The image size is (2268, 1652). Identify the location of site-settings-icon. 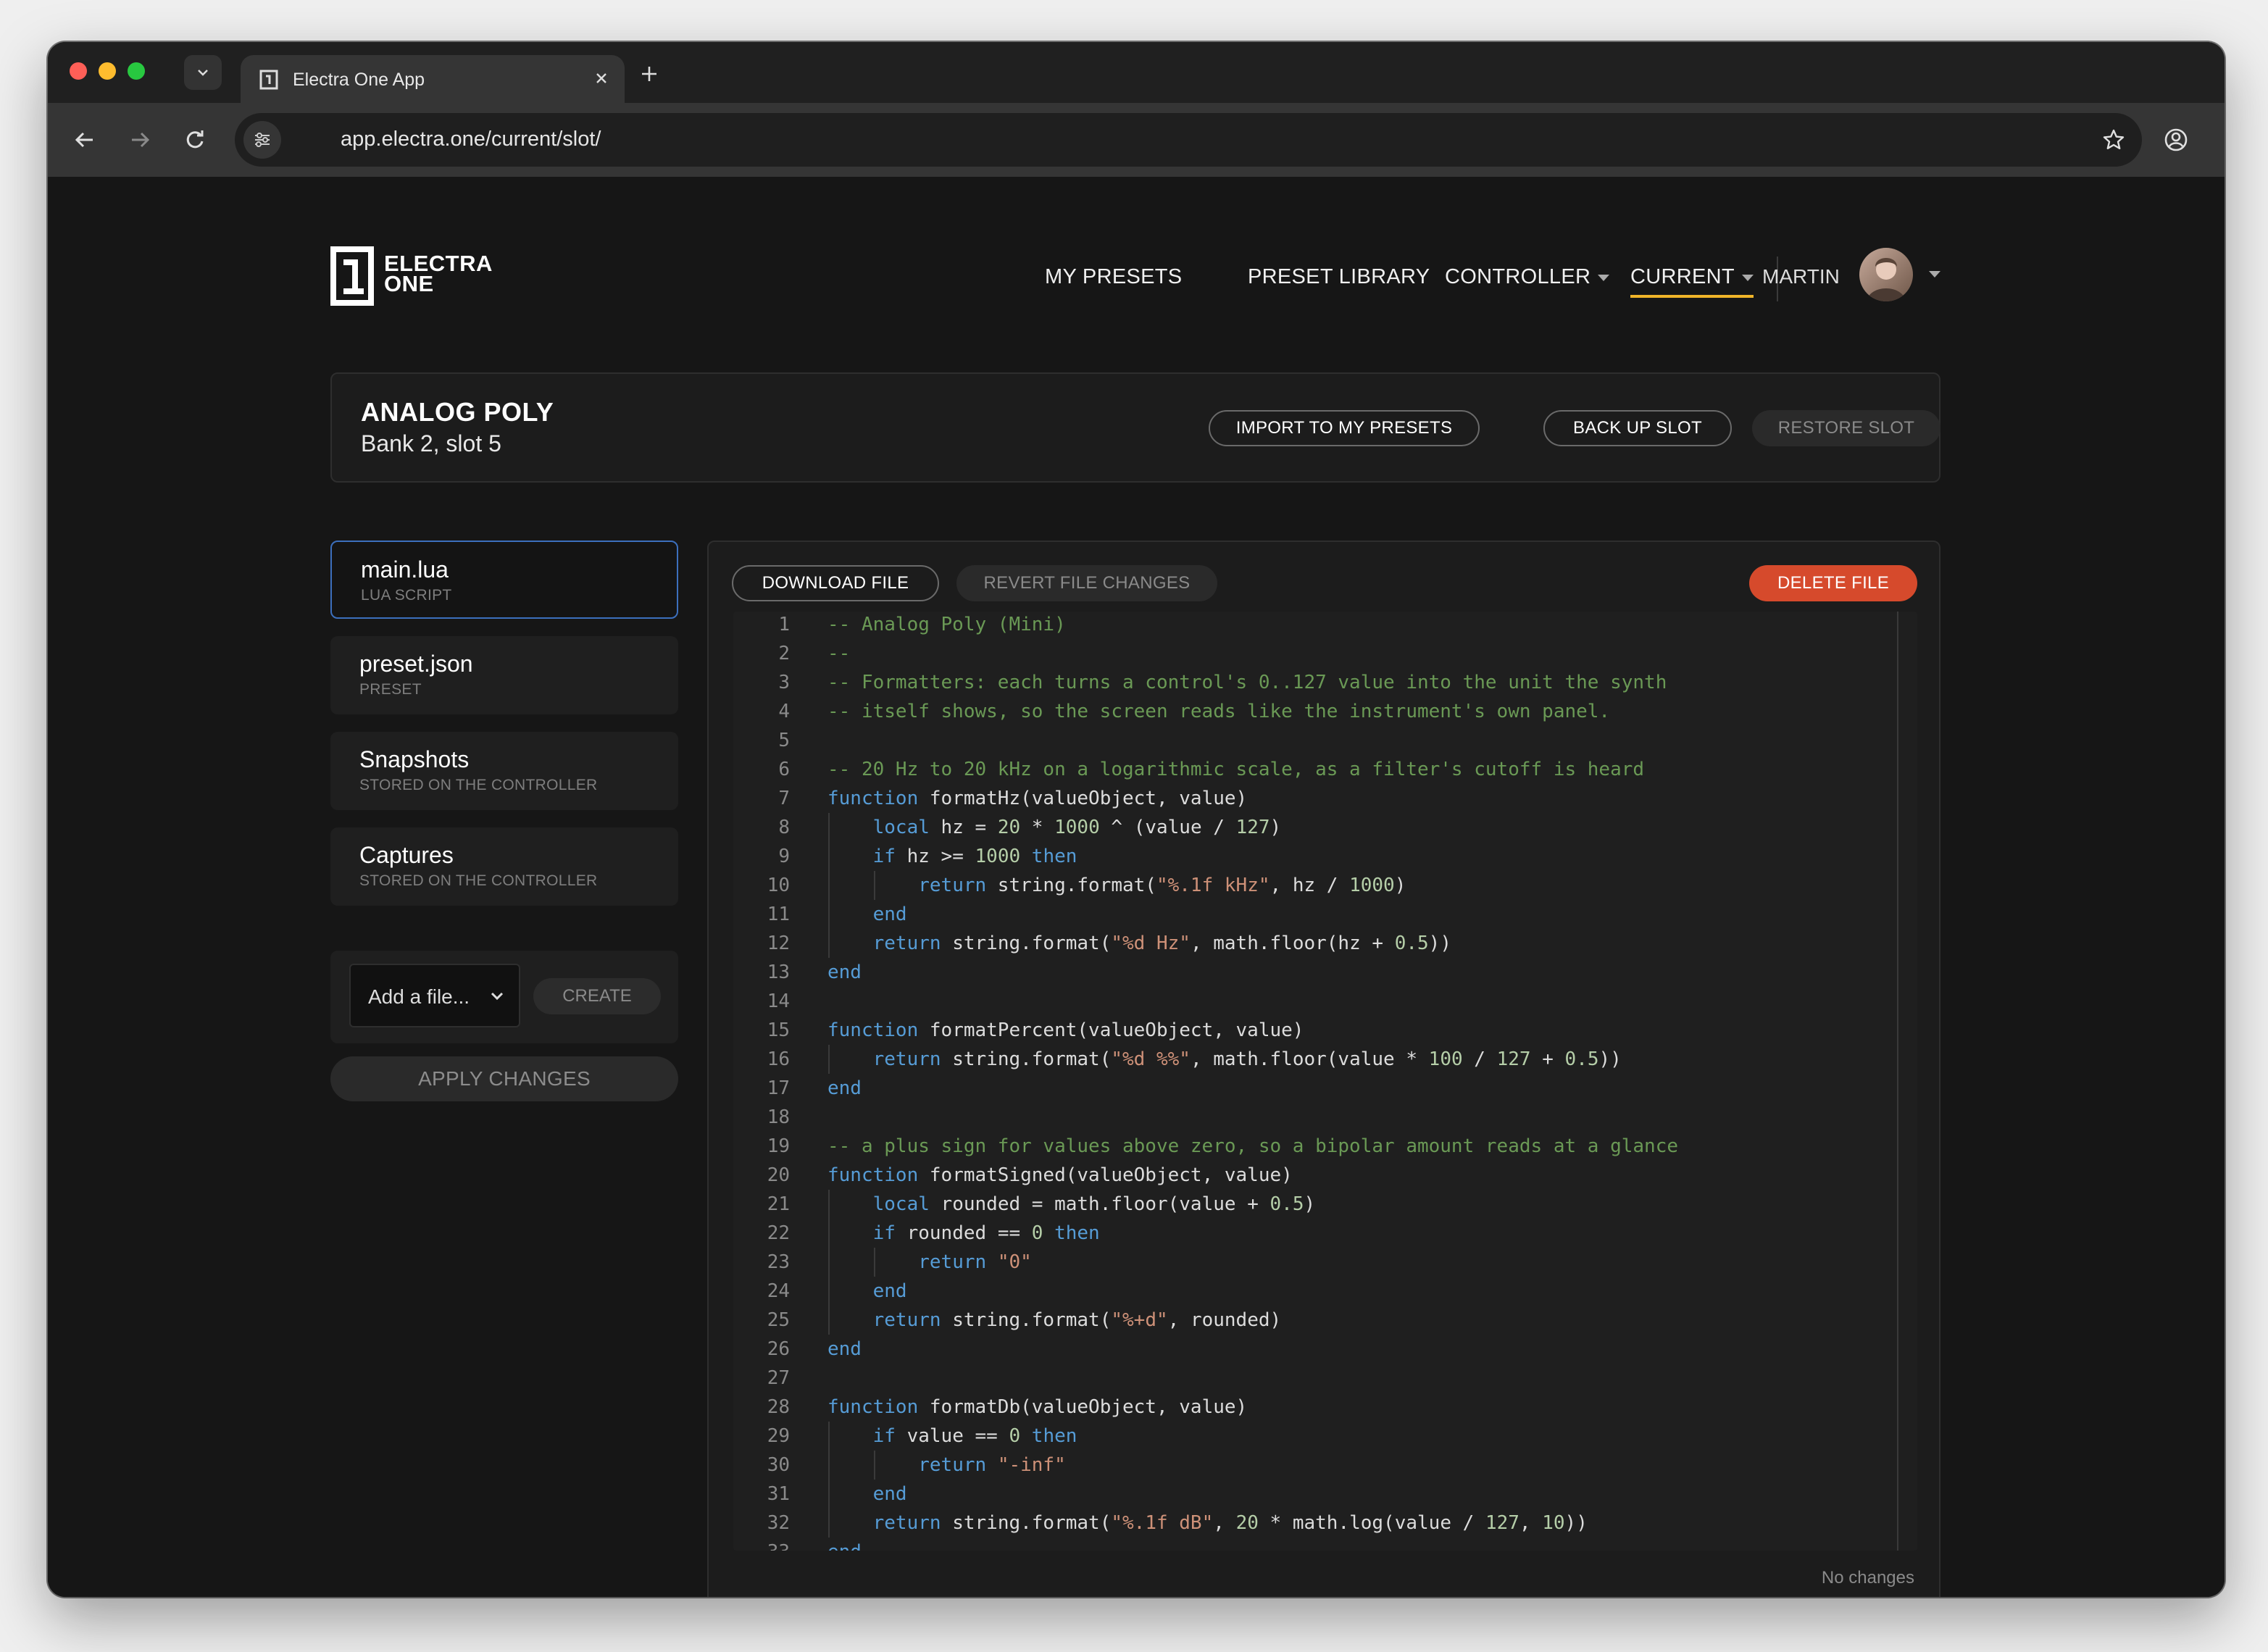
(262, 140).